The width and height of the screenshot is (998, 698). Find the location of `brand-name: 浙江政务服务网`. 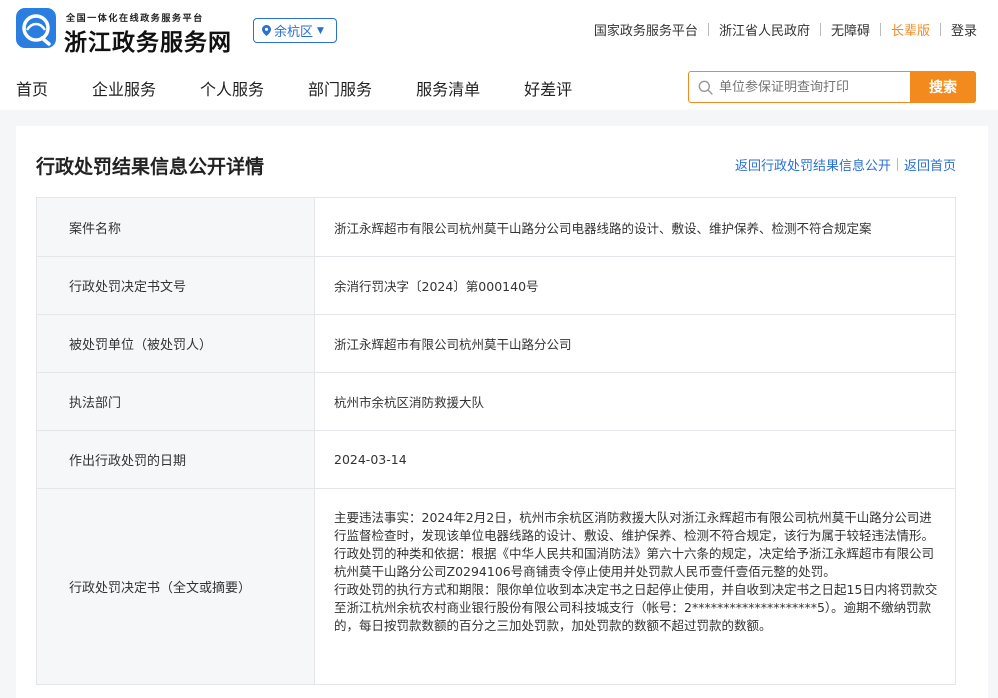

brand-name: 浙江政务服务网 is located at coordinates (148, 40).